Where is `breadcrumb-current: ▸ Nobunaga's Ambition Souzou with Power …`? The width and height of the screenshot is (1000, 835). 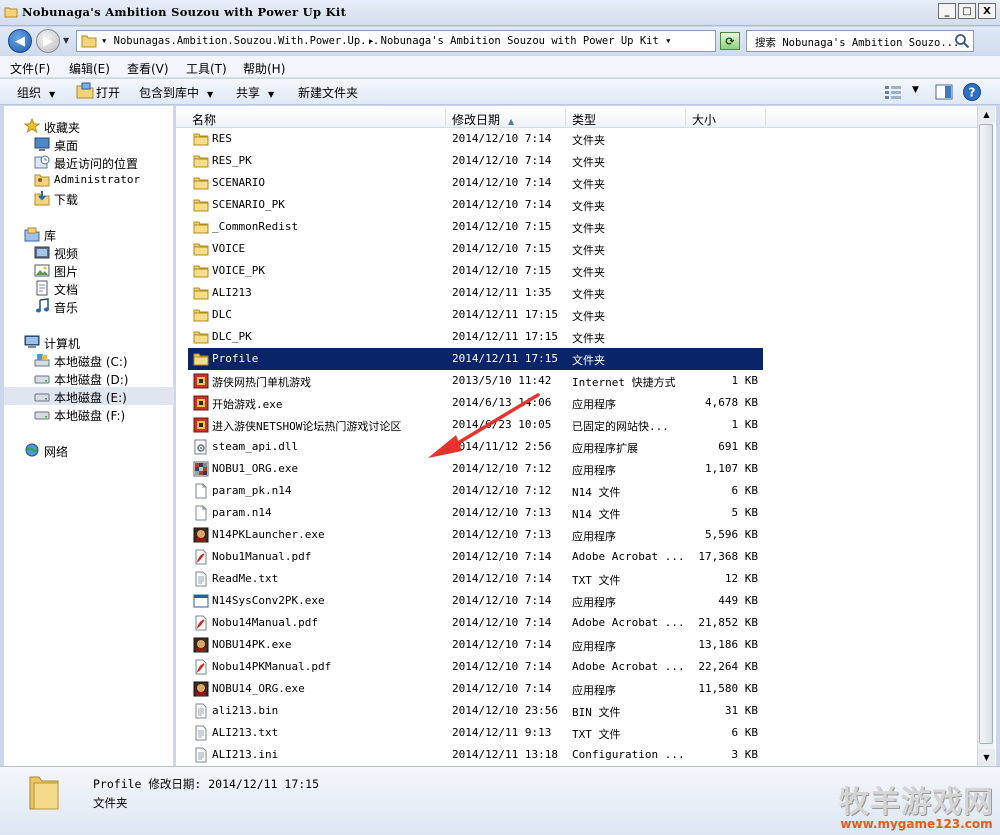 breadcrumb-current: ▸ Nobunaga's Ambition Souzou with Power … is located at coordinates (519, 41).